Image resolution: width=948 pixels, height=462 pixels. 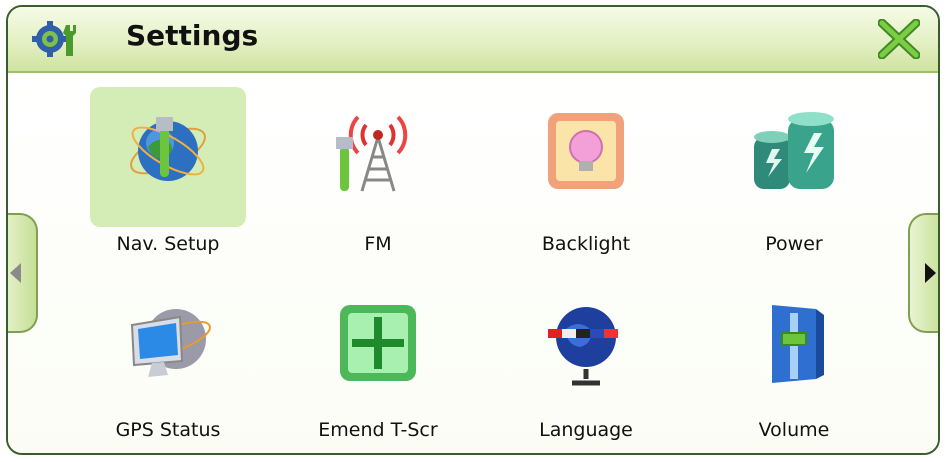 What do you see at coordinates (23, 273) in the screenshot?
I see `prev-page-button` at bounding box center [23, 273].